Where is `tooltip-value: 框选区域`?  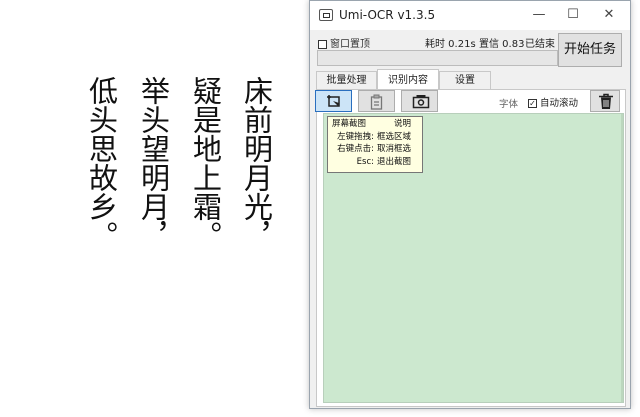 tooltip-value: 框选区域 is located at coordinates (394, 136).